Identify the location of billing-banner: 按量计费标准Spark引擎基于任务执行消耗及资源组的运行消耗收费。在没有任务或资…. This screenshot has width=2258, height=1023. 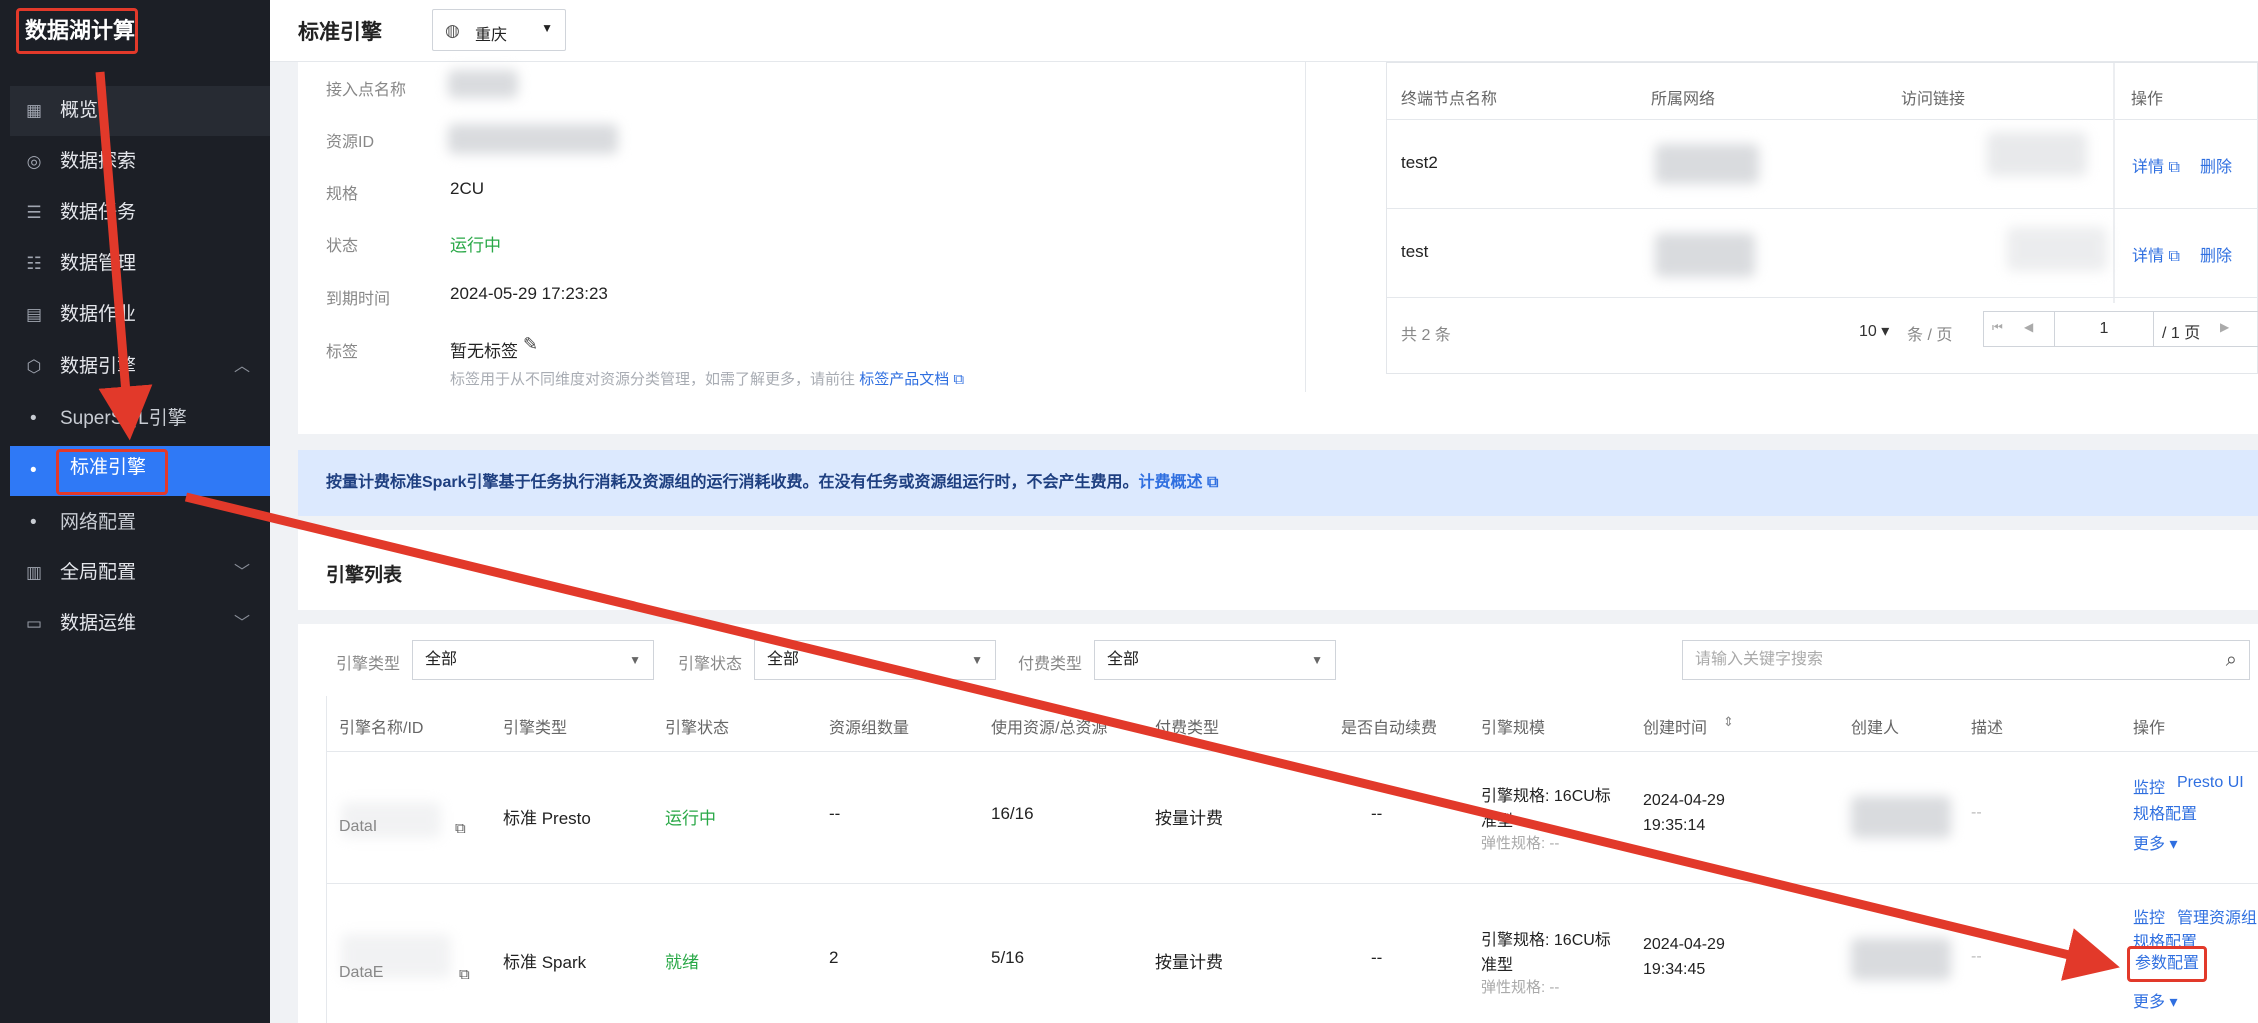
(1278, 483).